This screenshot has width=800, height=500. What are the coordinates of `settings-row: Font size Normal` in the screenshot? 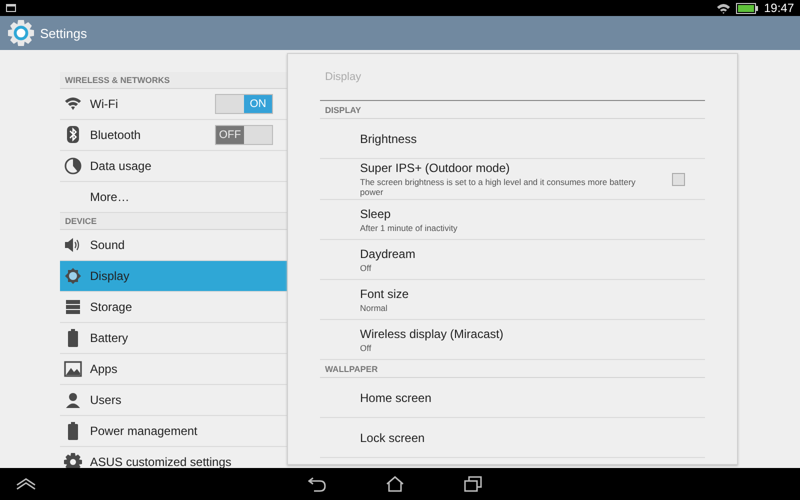 It's located at (512, 300).